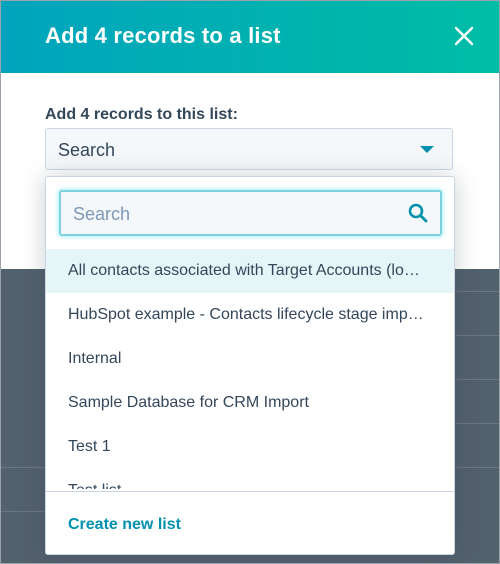 The width and height of the screenshot is (500, 564). I want to click on list-option: Internal, so click(250, 359).